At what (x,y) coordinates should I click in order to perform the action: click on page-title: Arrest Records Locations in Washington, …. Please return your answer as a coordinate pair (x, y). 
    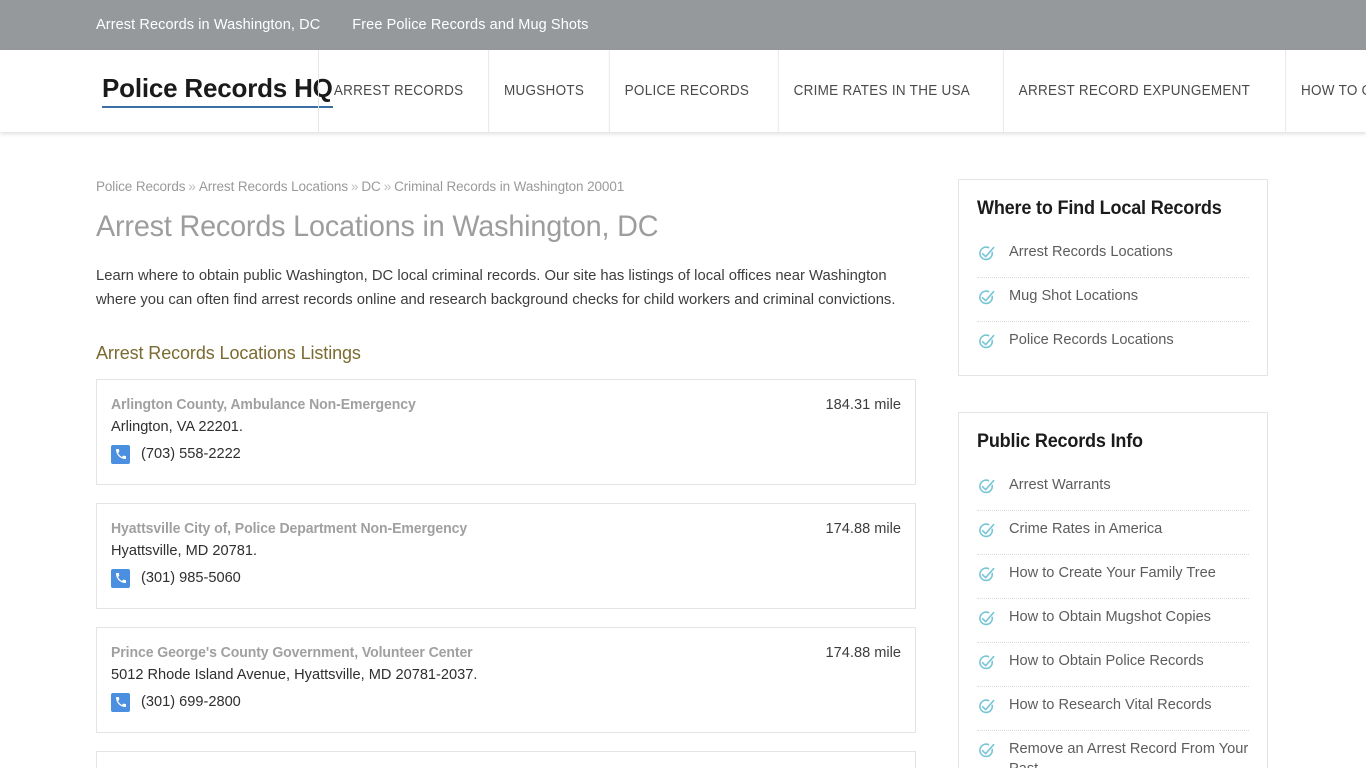
    Looking at the image, I should click on (377, 226).